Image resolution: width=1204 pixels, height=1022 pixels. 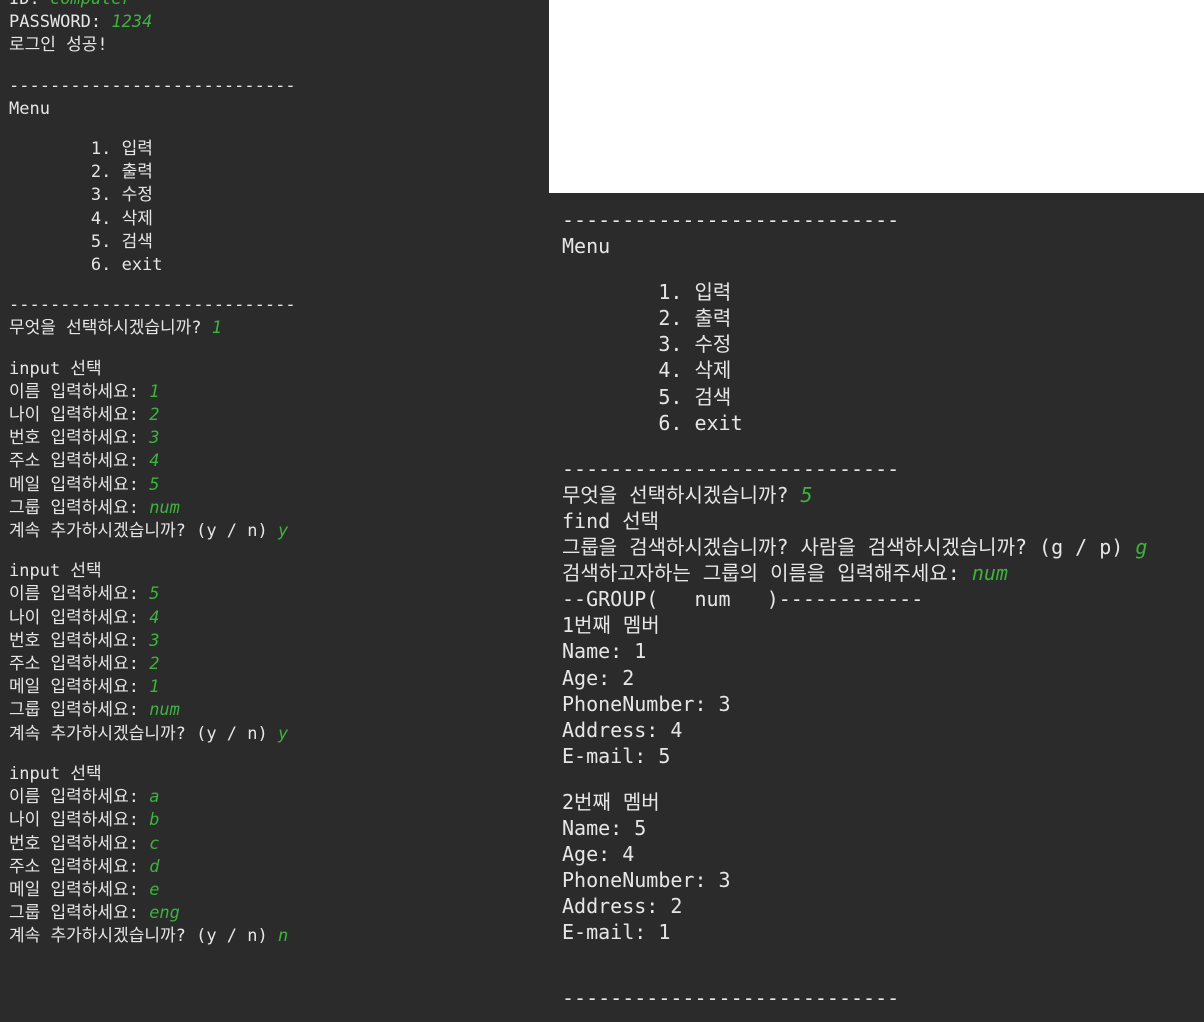 What do you see at coordinates (154, 594) in the screenshot?
I see `left-terminal-user-input: 5` at bounding box center [154, 594].